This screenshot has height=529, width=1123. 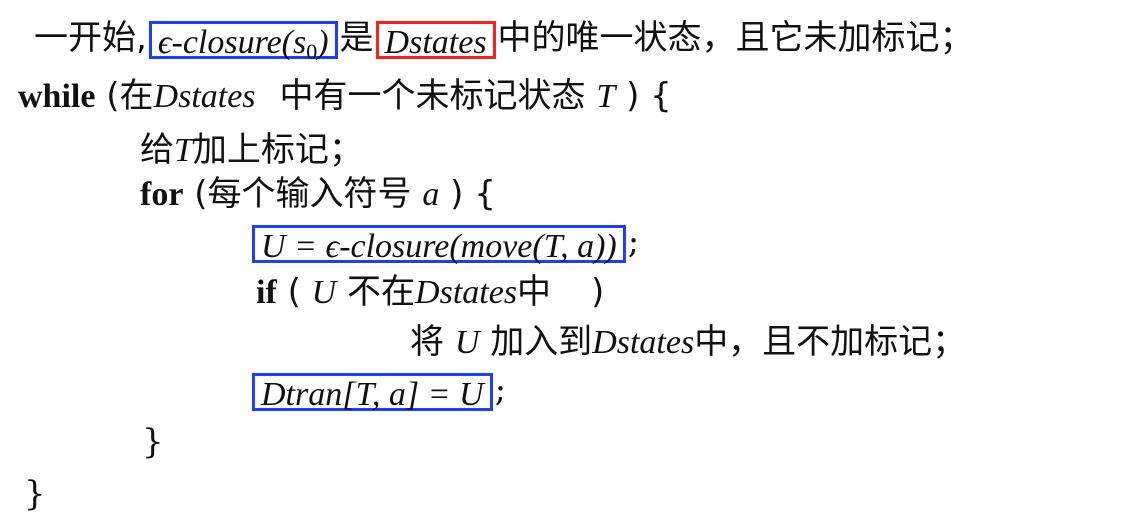 What do you see at coordinates (473, 194) in the screenshot?
I see `for-close: ) {` at bounding box center [473, 194].